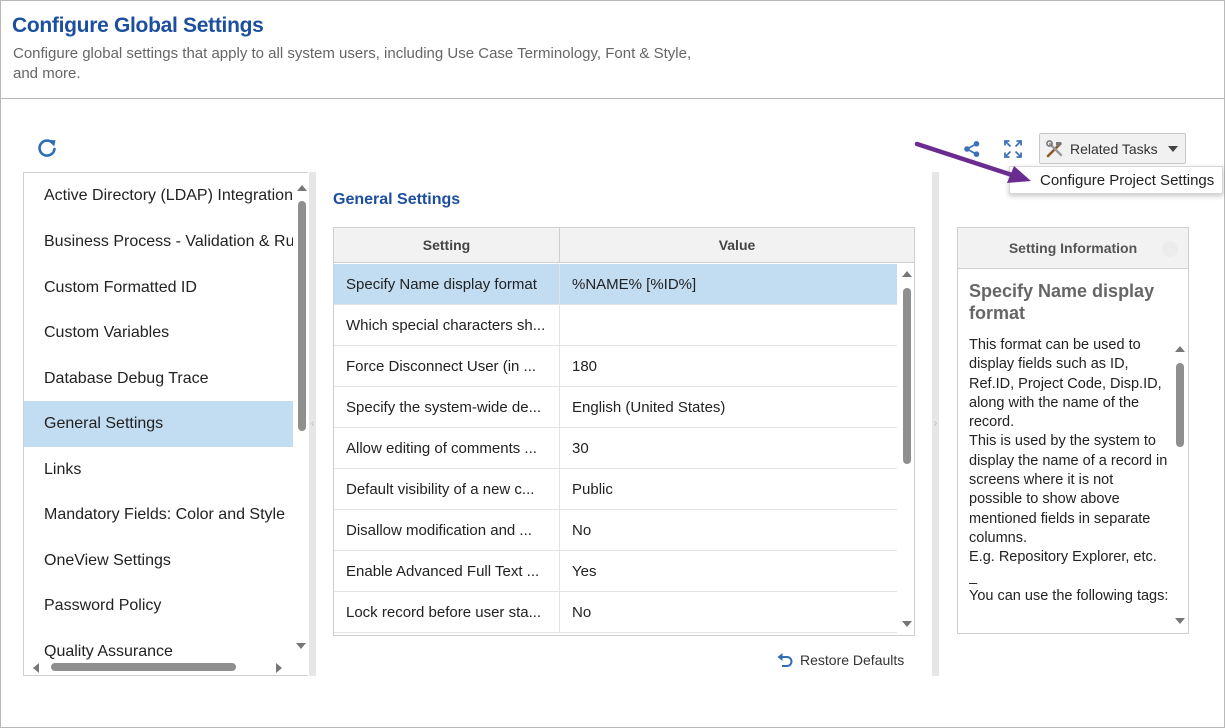 Image resolution: width=1225 pixels, height=728 pixels. What do you see at coordinates (1116, 180) in the screenshot?
I see `dropdown-item-configure-project-settings: Configure Project Settings` at bounding box center [1116, 180].